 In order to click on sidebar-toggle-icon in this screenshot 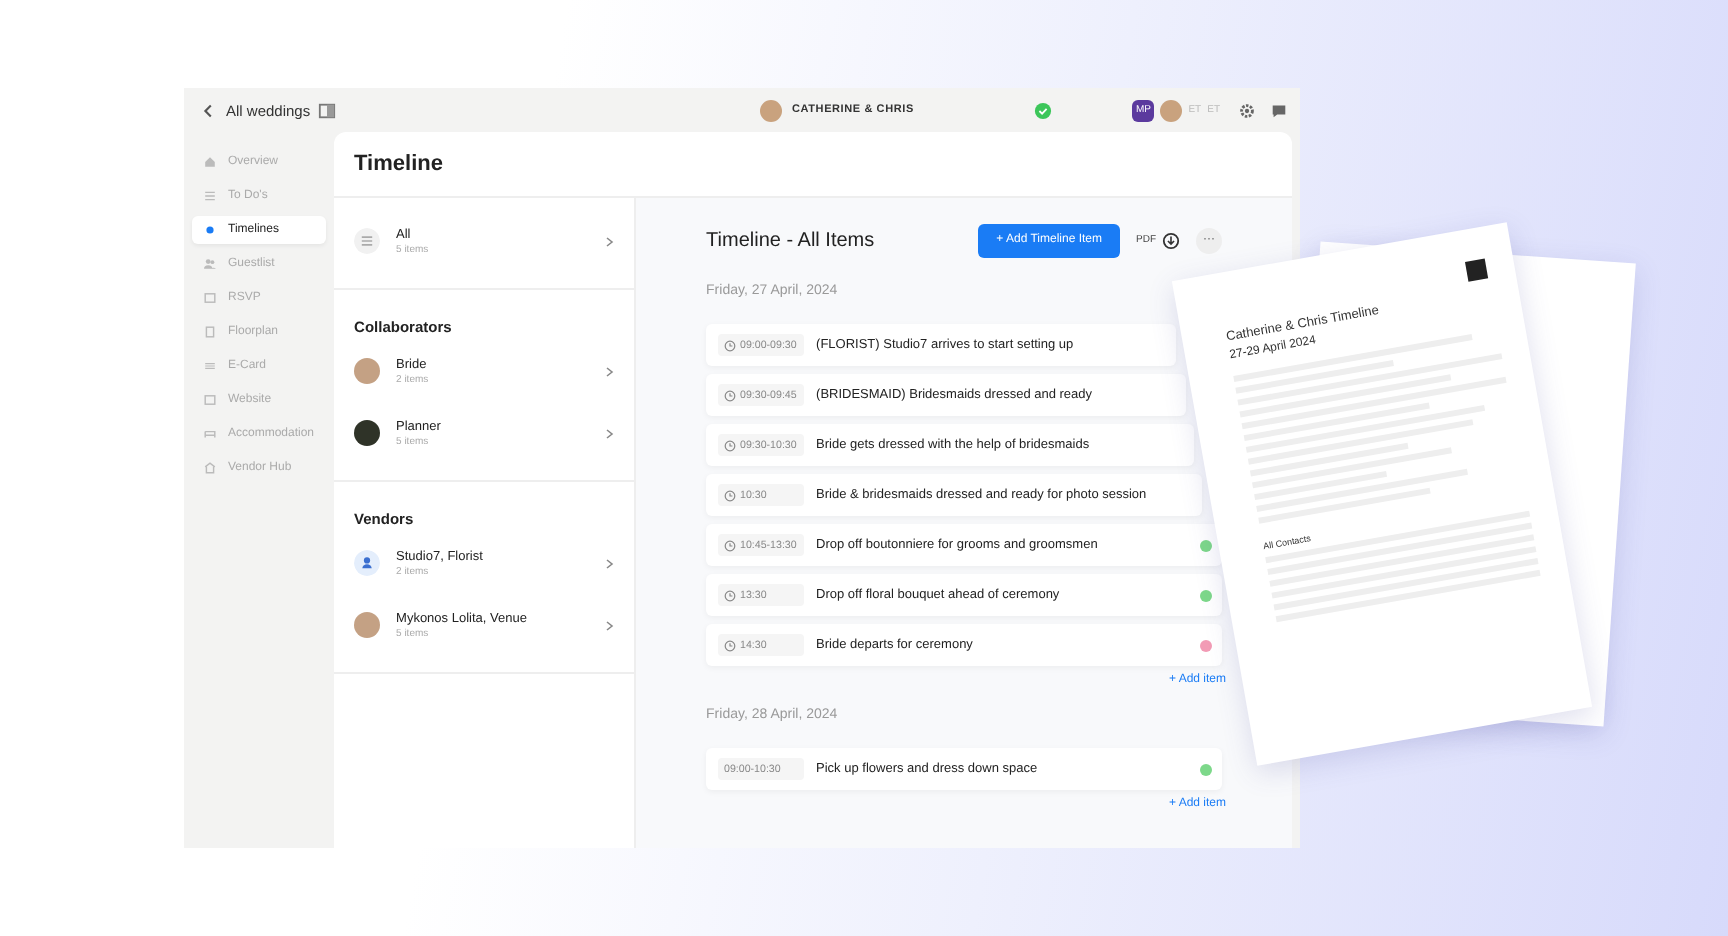, I will do `click(327, 110)`.